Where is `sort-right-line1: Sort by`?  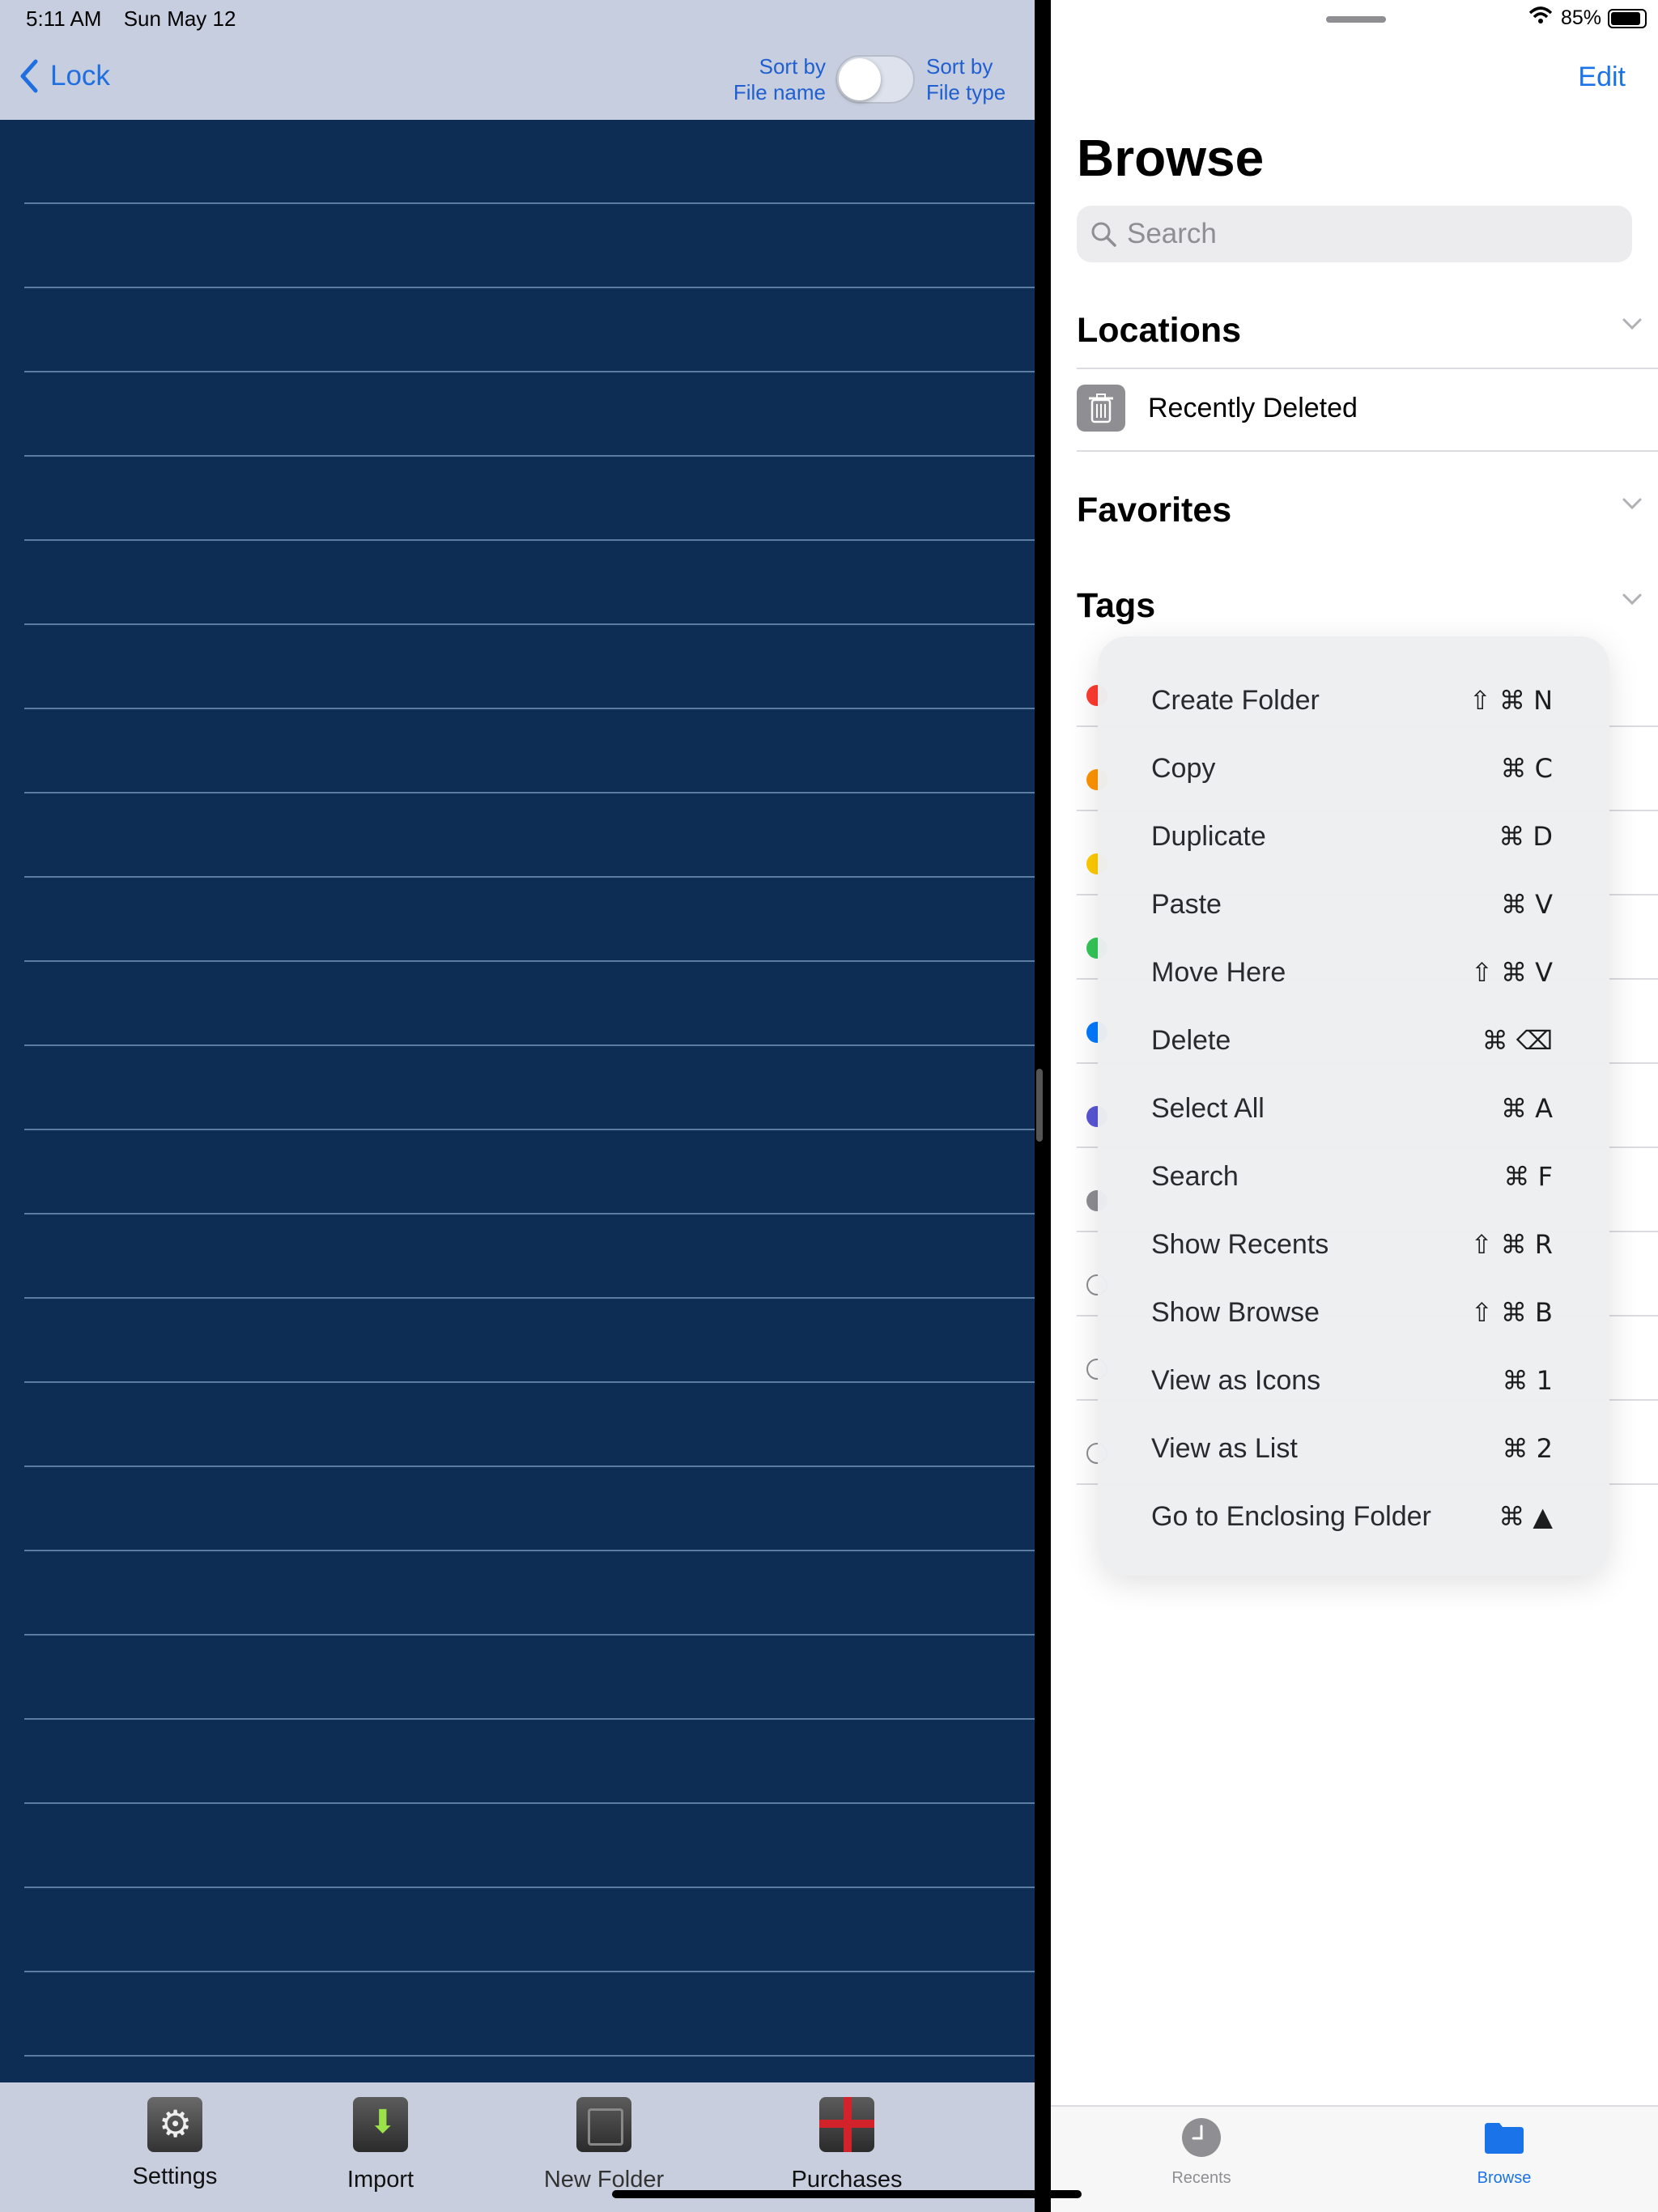
sort-right-line1: Sort by is located at coordinates (959, 66).